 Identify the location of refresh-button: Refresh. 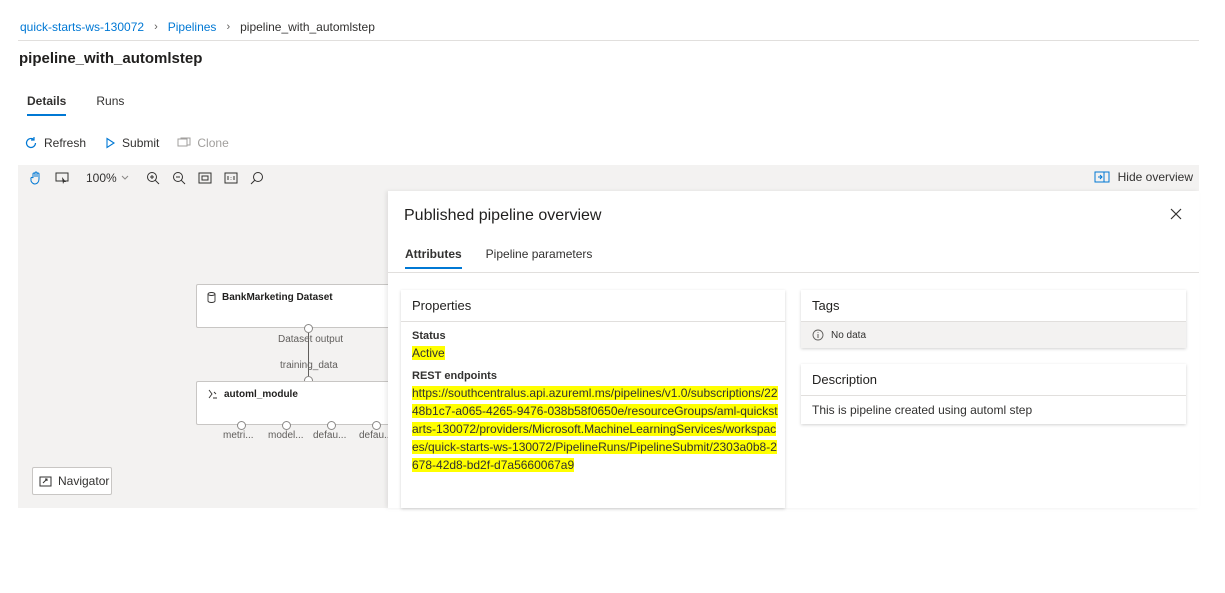
(55, 143).